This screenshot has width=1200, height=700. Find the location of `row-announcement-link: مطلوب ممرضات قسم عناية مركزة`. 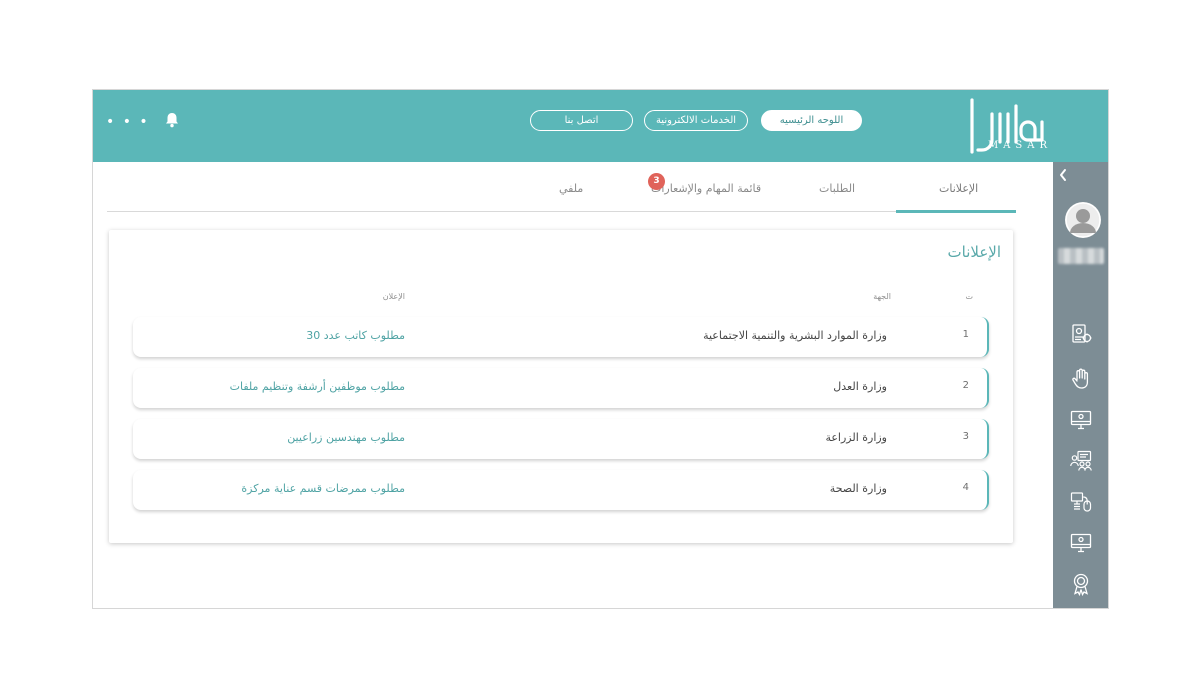

row-announcement-link: مطلوب ممرضات قسم عناية مركزة is located at coordinates (323, 488).